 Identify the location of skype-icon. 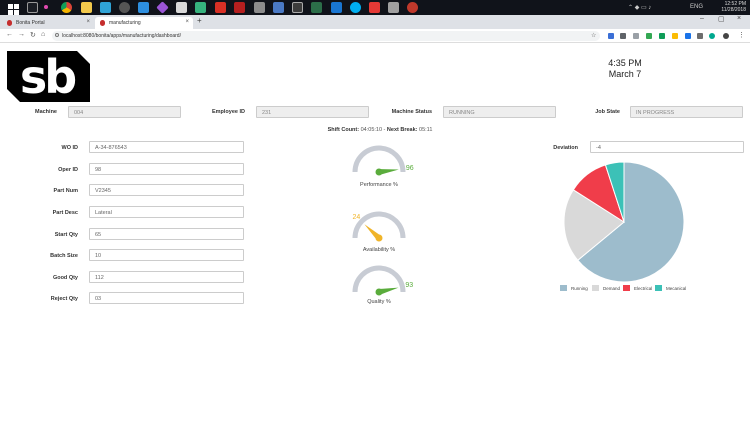
(355, 7).